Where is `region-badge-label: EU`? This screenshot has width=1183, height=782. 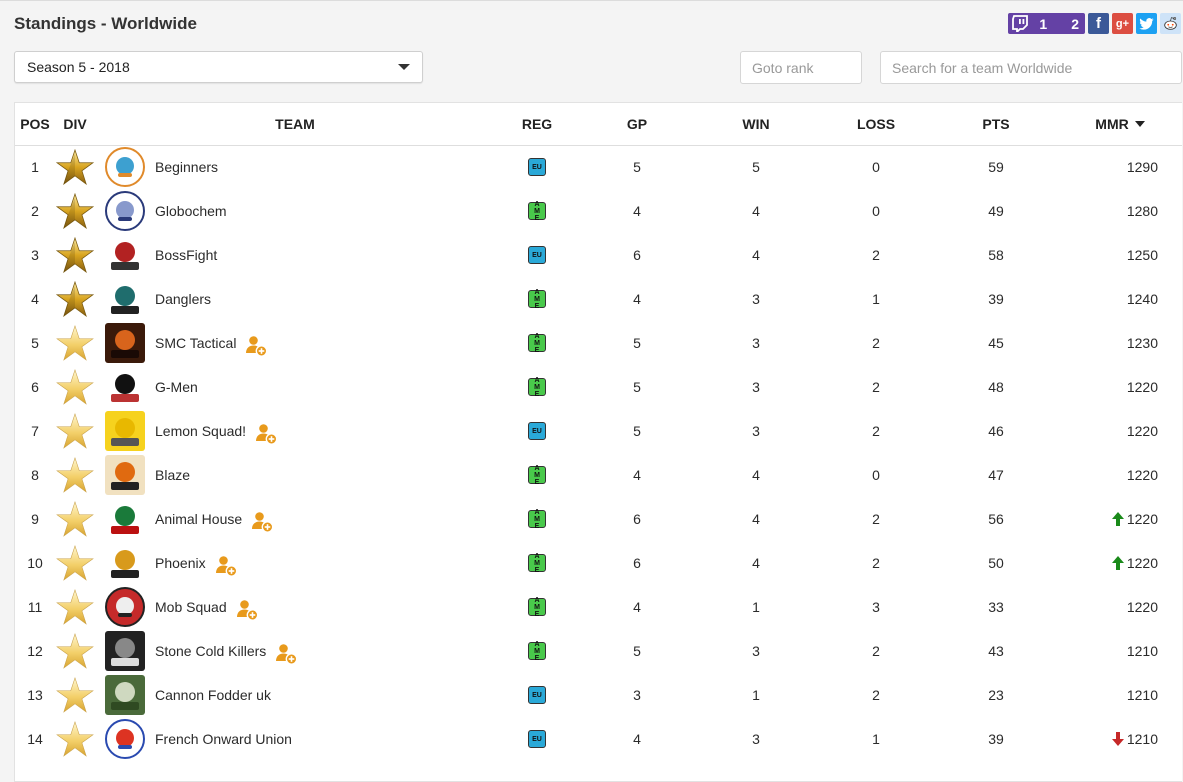
region-badge-label: EU is located at coordinates (537, 255).